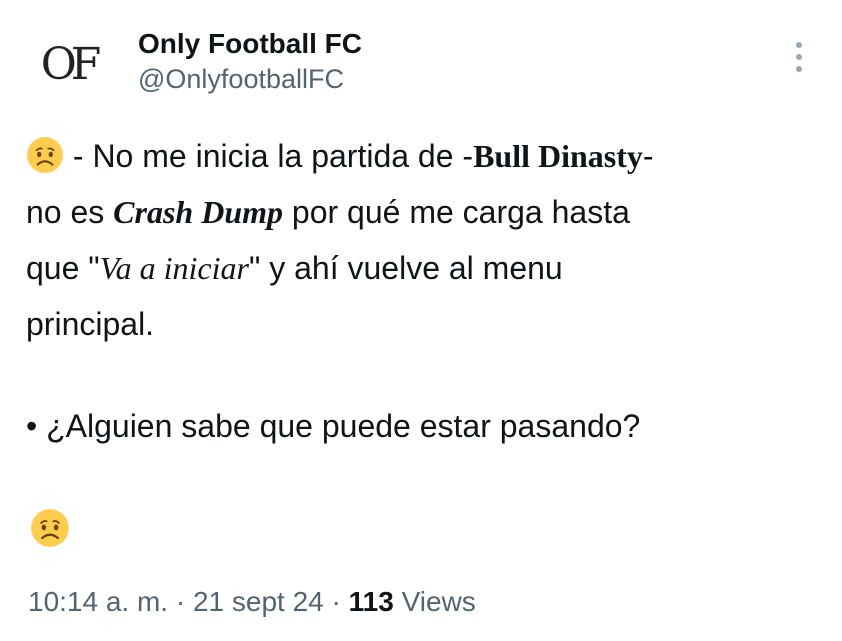 This screenshot has width=842, height=641. What do you see at coordinates (258, 601) in the screenshot?
I see `post-date: 21 sept 24` at bounding box center [258, 601].